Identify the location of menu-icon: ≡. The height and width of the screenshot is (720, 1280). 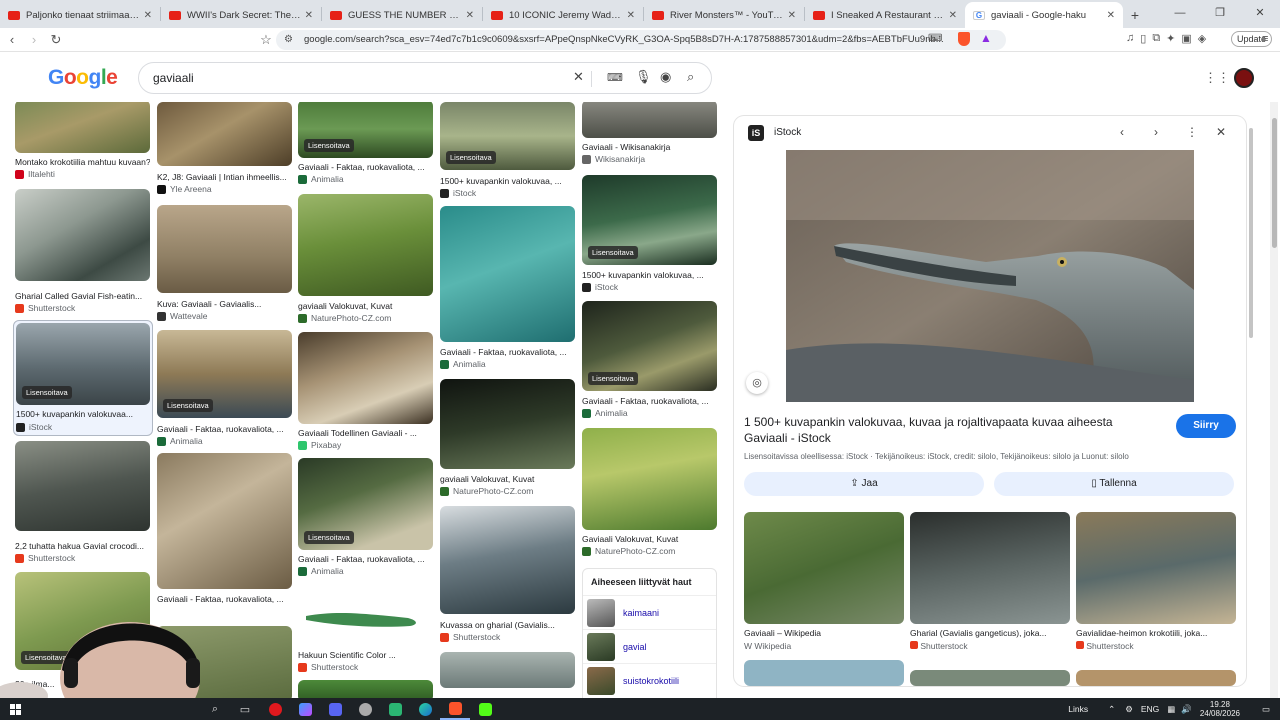
(1265, 39).